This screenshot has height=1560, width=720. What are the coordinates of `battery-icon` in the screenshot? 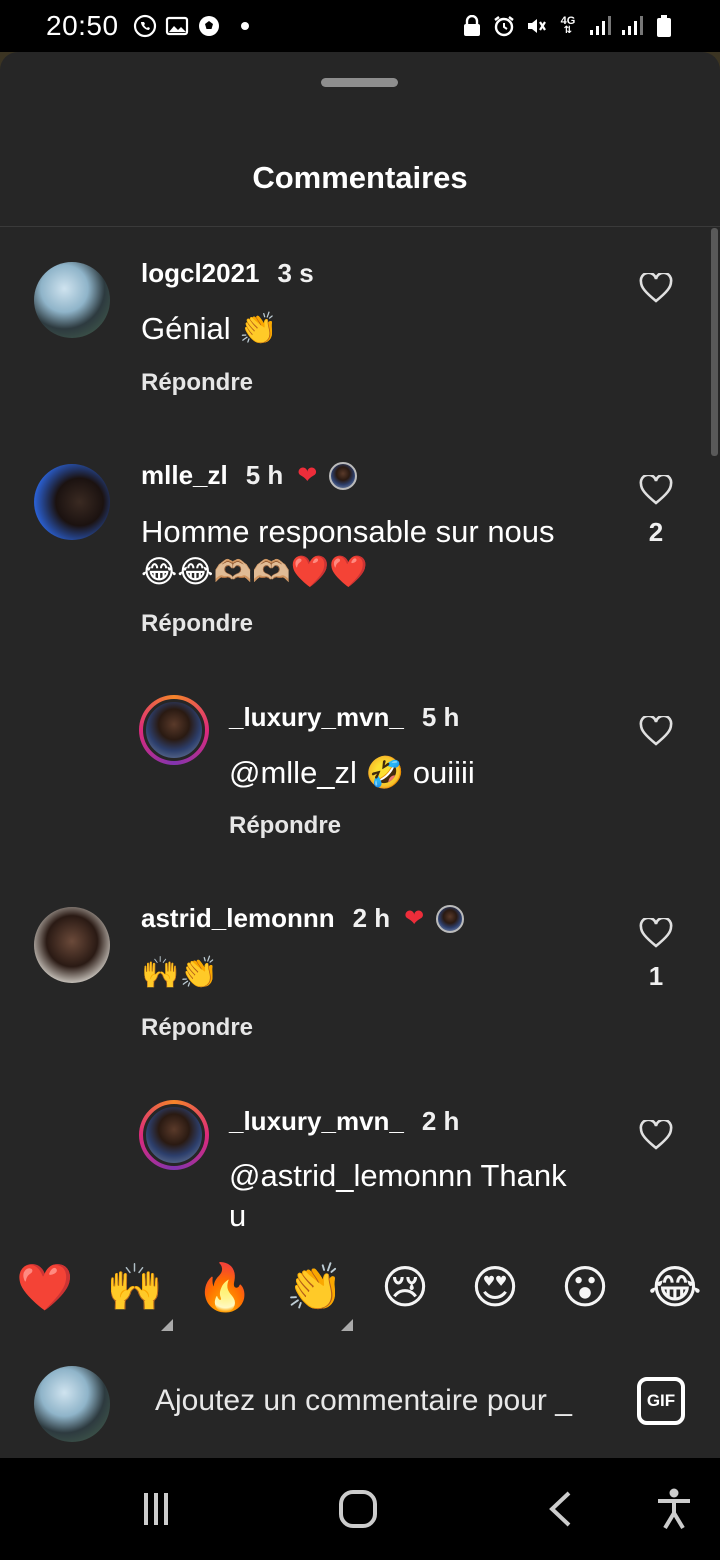 It's located at (664, 26).